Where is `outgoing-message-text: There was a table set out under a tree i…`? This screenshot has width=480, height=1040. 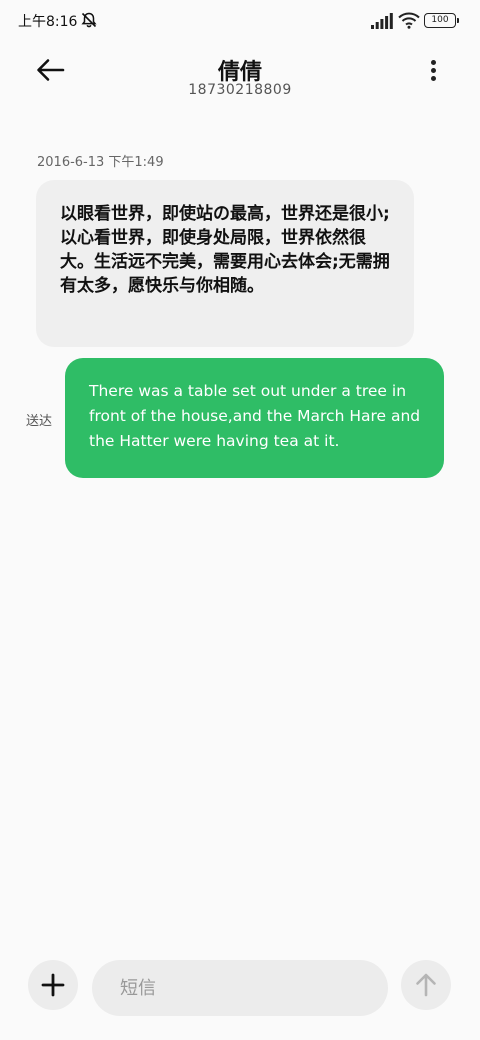
outgoing-message-text: There was a table set out under a tree i… is located at coordinates (255, 416).